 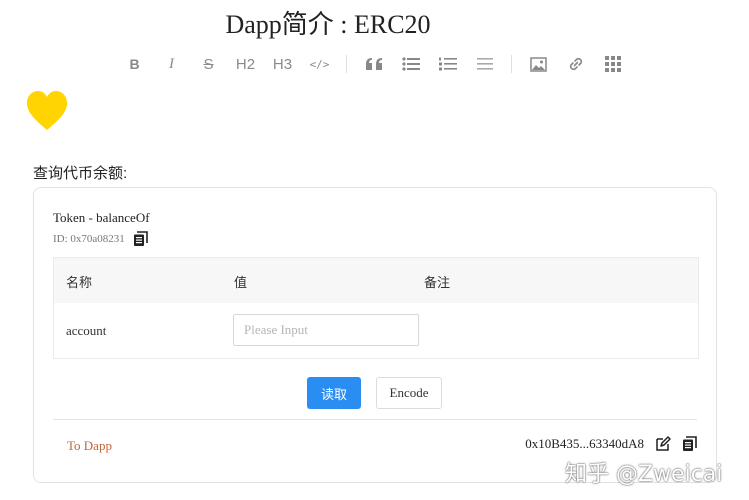 I want to click on bold-button: B, so click(x=134, y=64).